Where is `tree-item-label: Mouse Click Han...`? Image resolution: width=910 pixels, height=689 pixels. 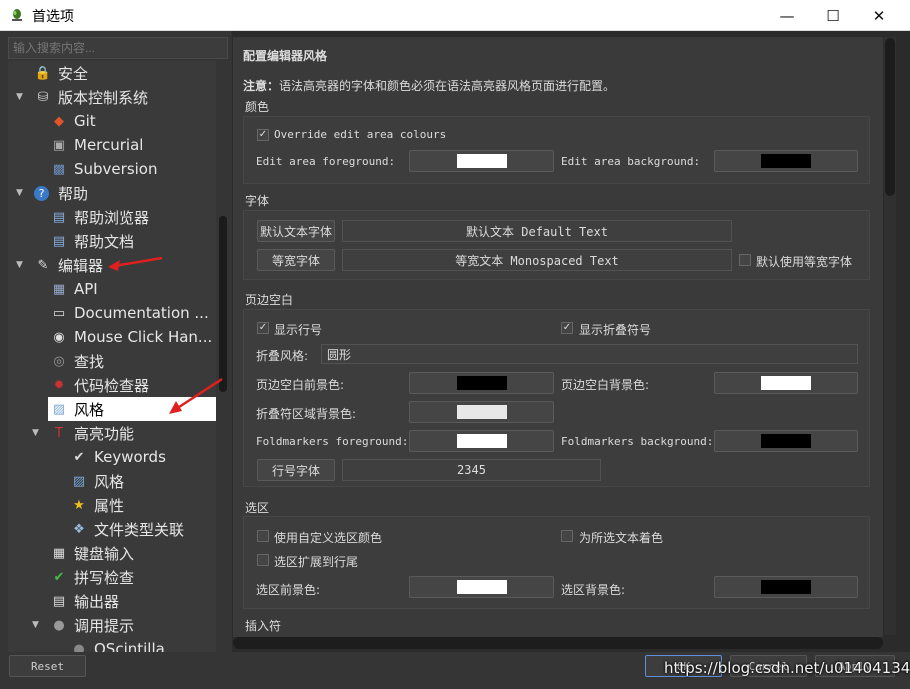
tree-item-label: Mouse Click Han... is located at coordinates (143, 337).